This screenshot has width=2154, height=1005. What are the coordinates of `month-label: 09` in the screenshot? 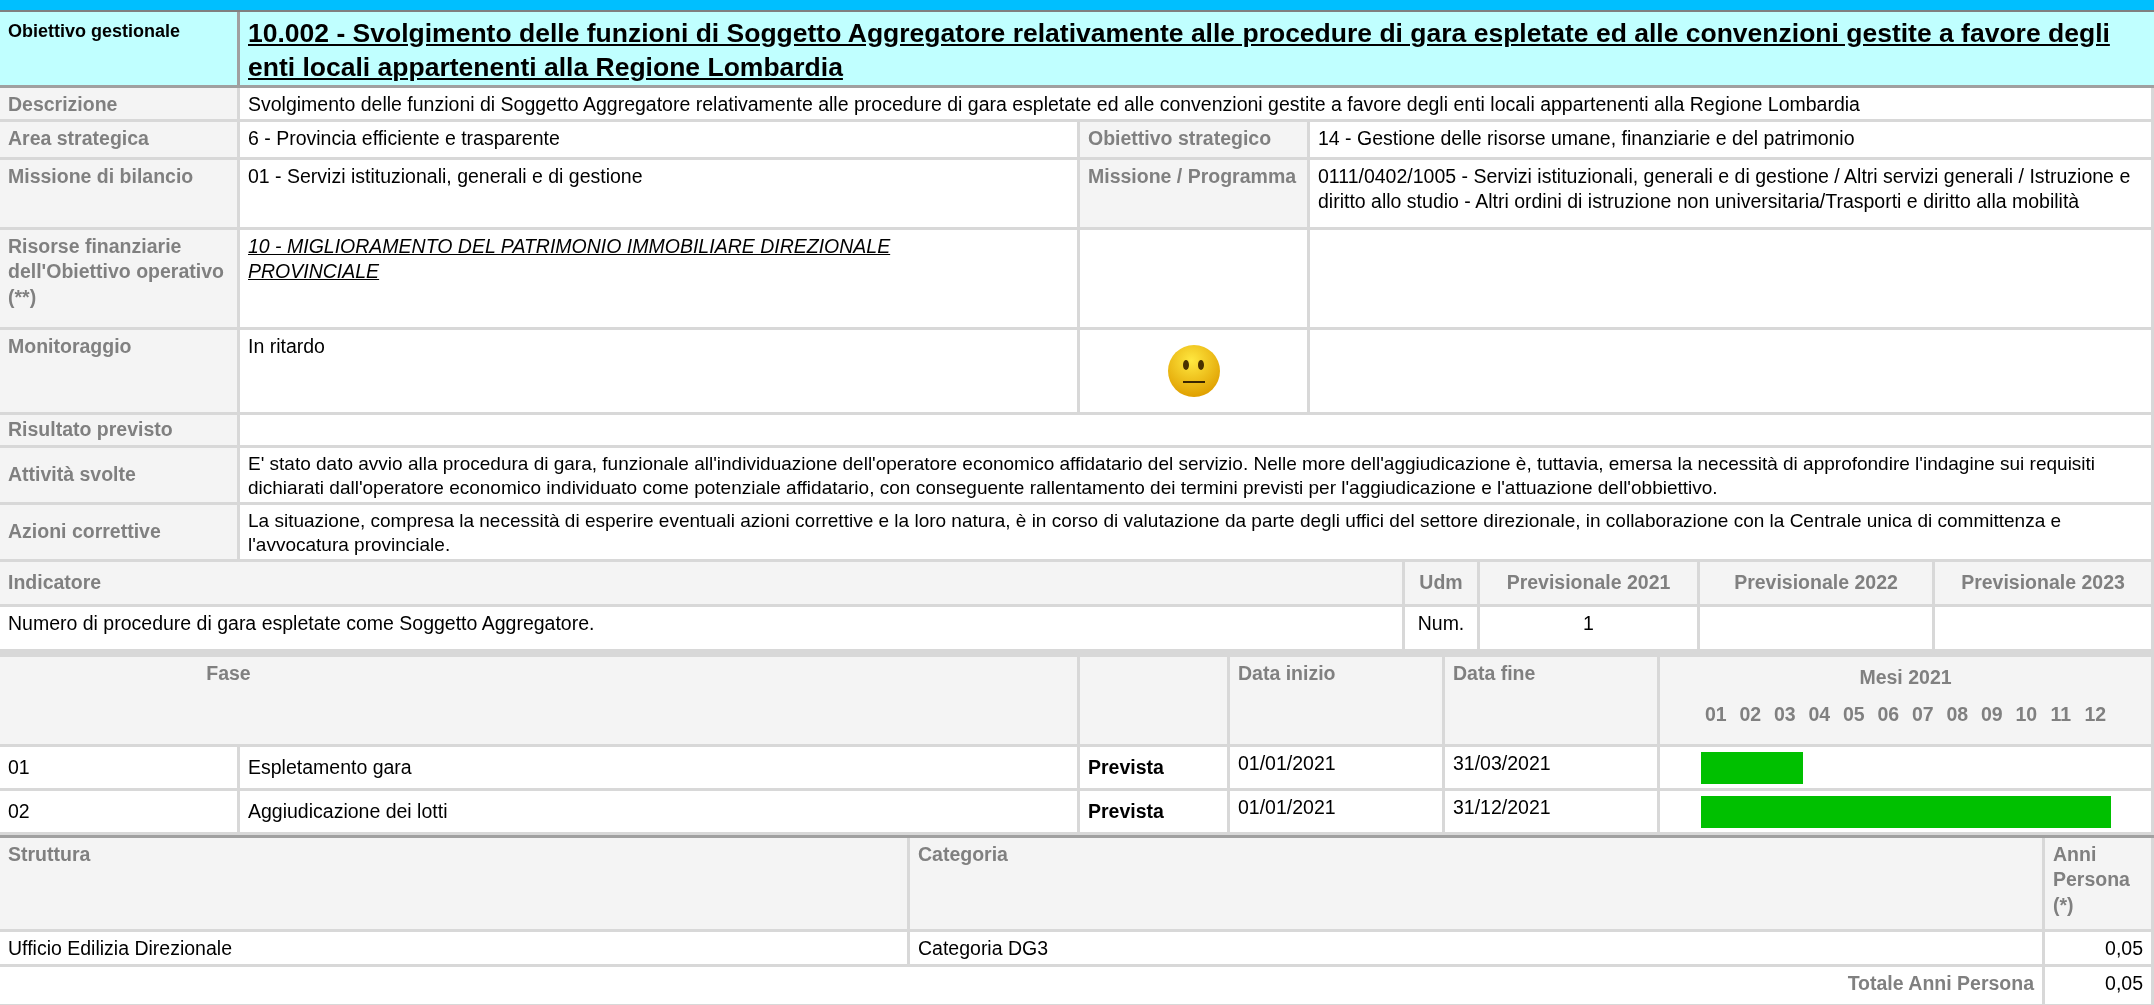 It's located at (1991, 715).